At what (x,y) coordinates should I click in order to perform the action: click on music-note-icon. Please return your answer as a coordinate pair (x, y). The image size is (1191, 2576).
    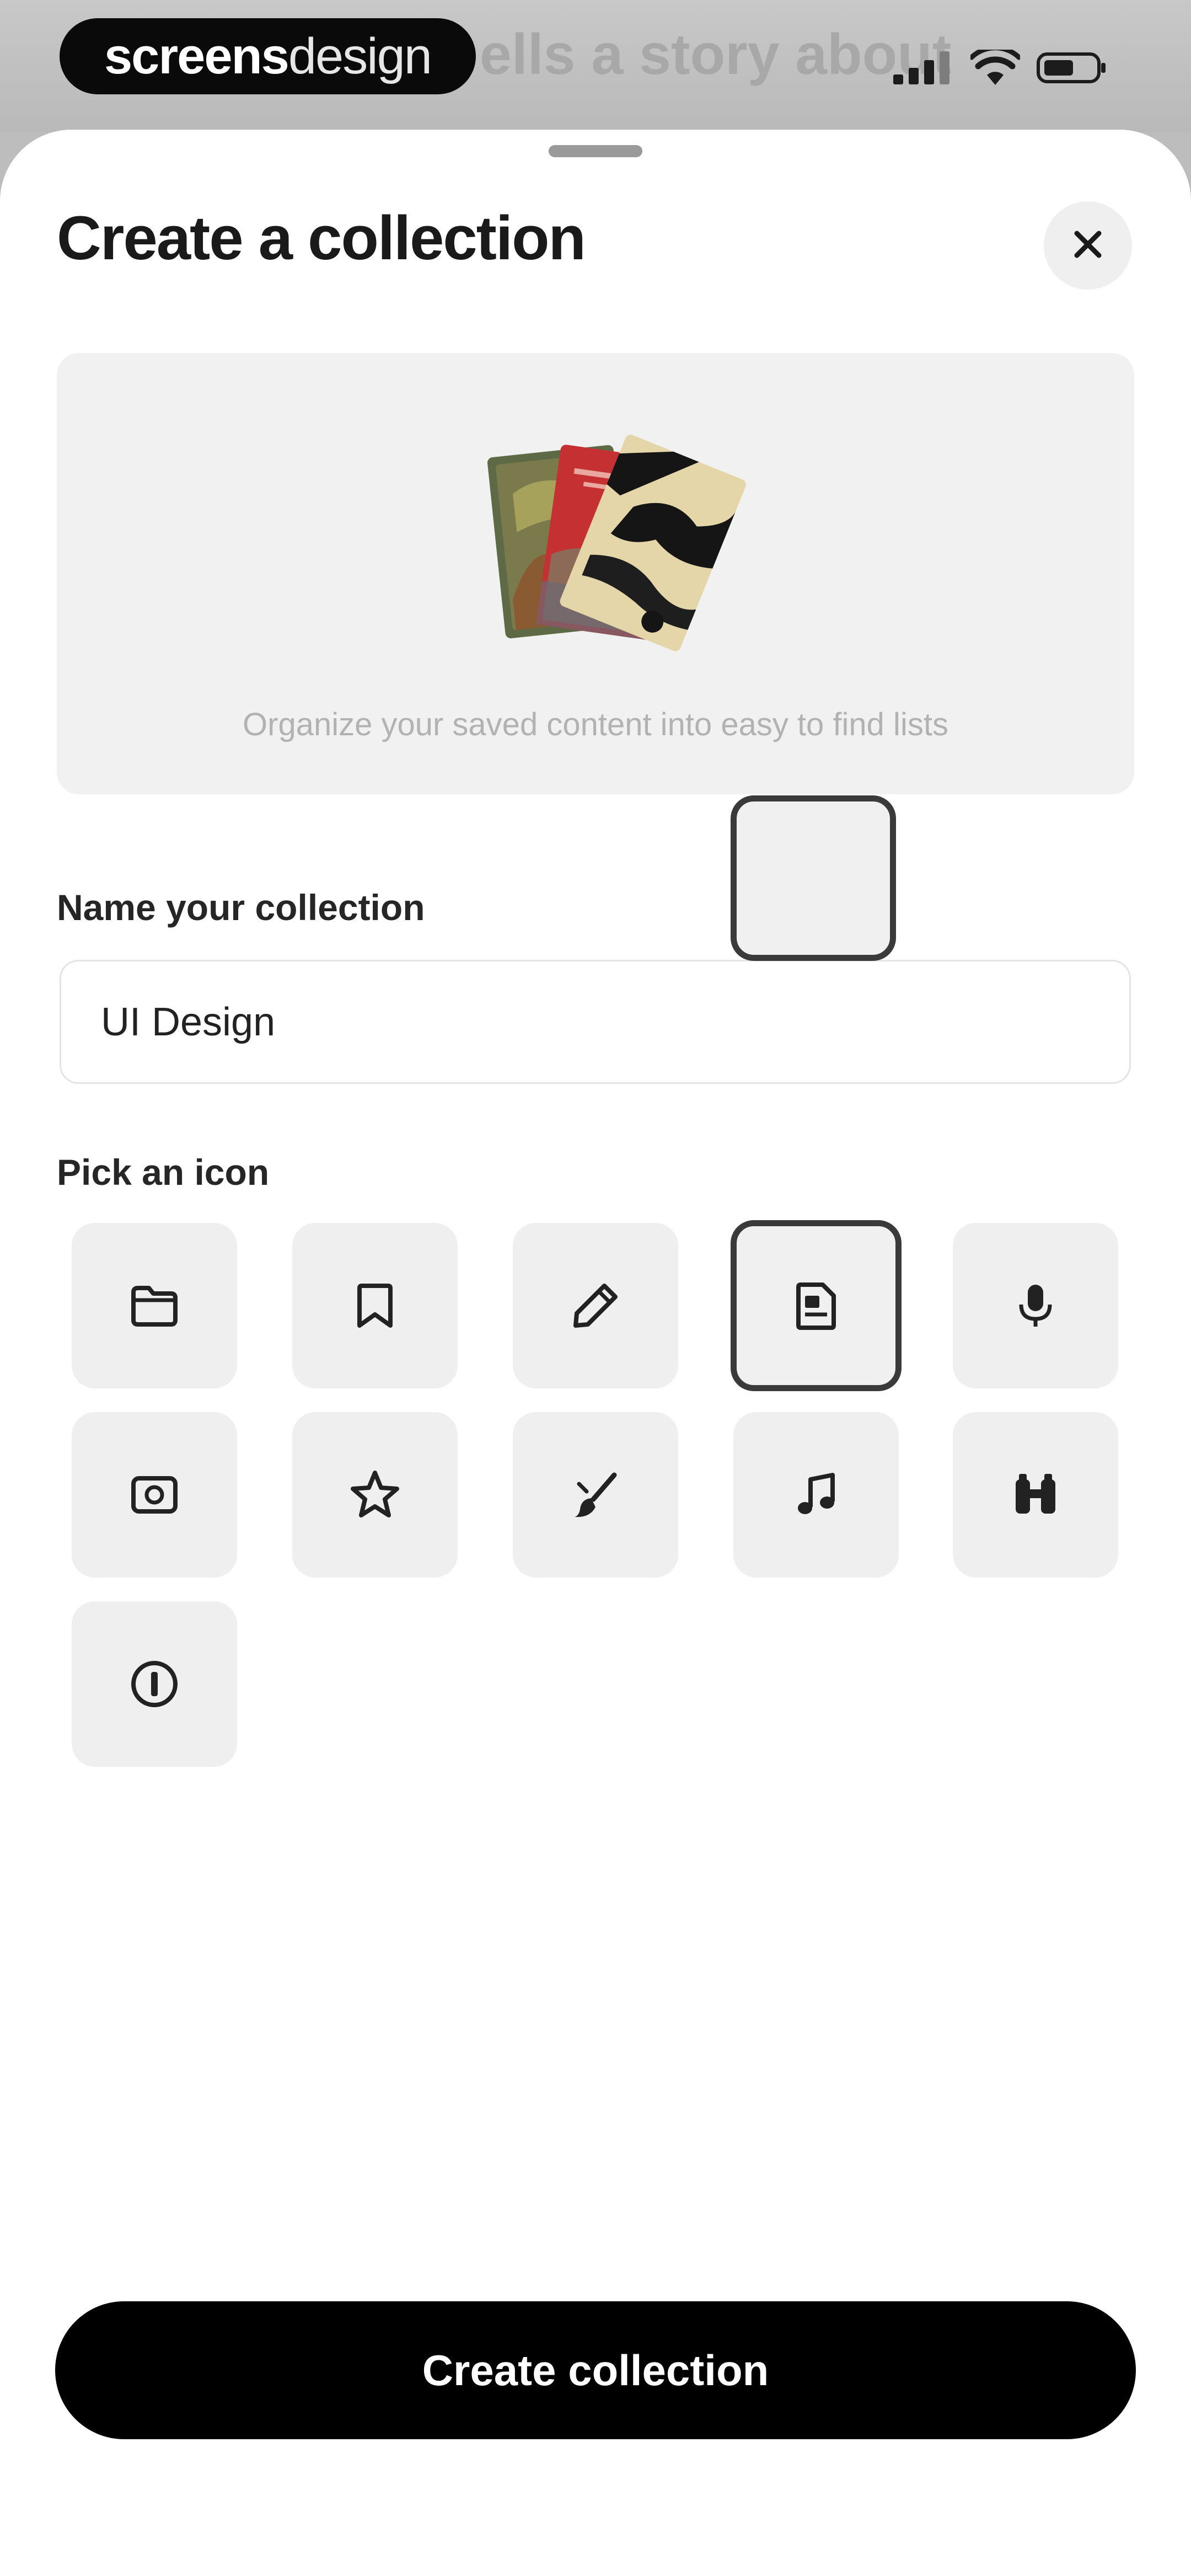
    Looking at the image, I should click on (816, 1494).